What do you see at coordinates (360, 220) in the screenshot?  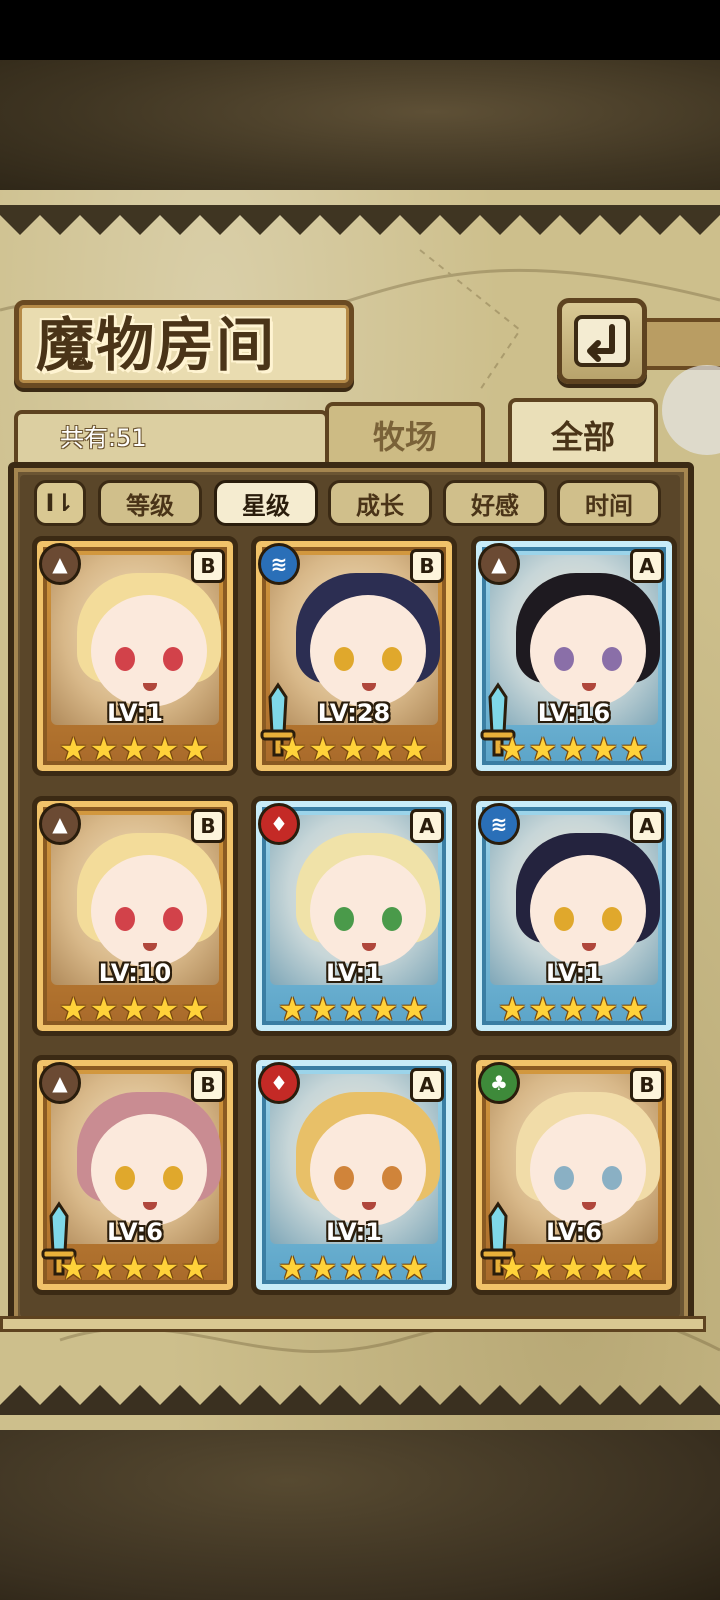 I see `torn-edge-top` at bounding box center [360, 220].